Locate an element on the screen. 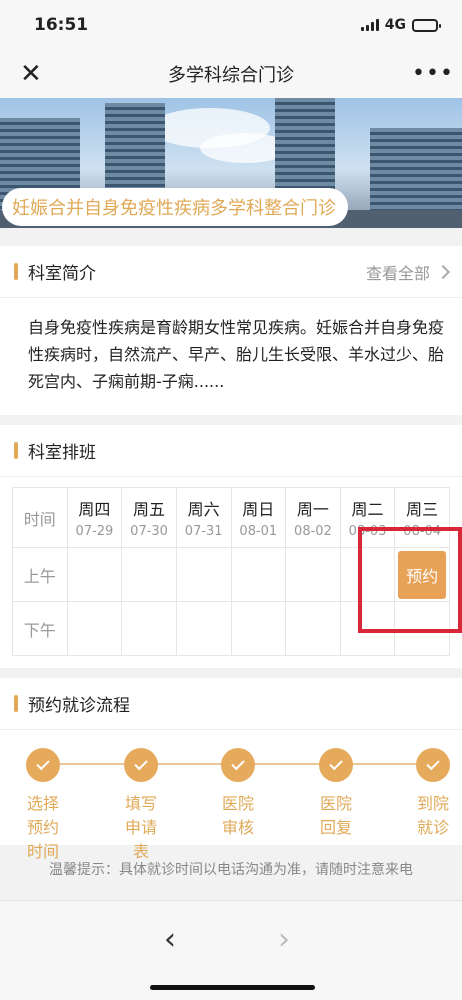 This screenshot has height=1000, width=462. chevron-right-icon is located at coordinates (443, 271).